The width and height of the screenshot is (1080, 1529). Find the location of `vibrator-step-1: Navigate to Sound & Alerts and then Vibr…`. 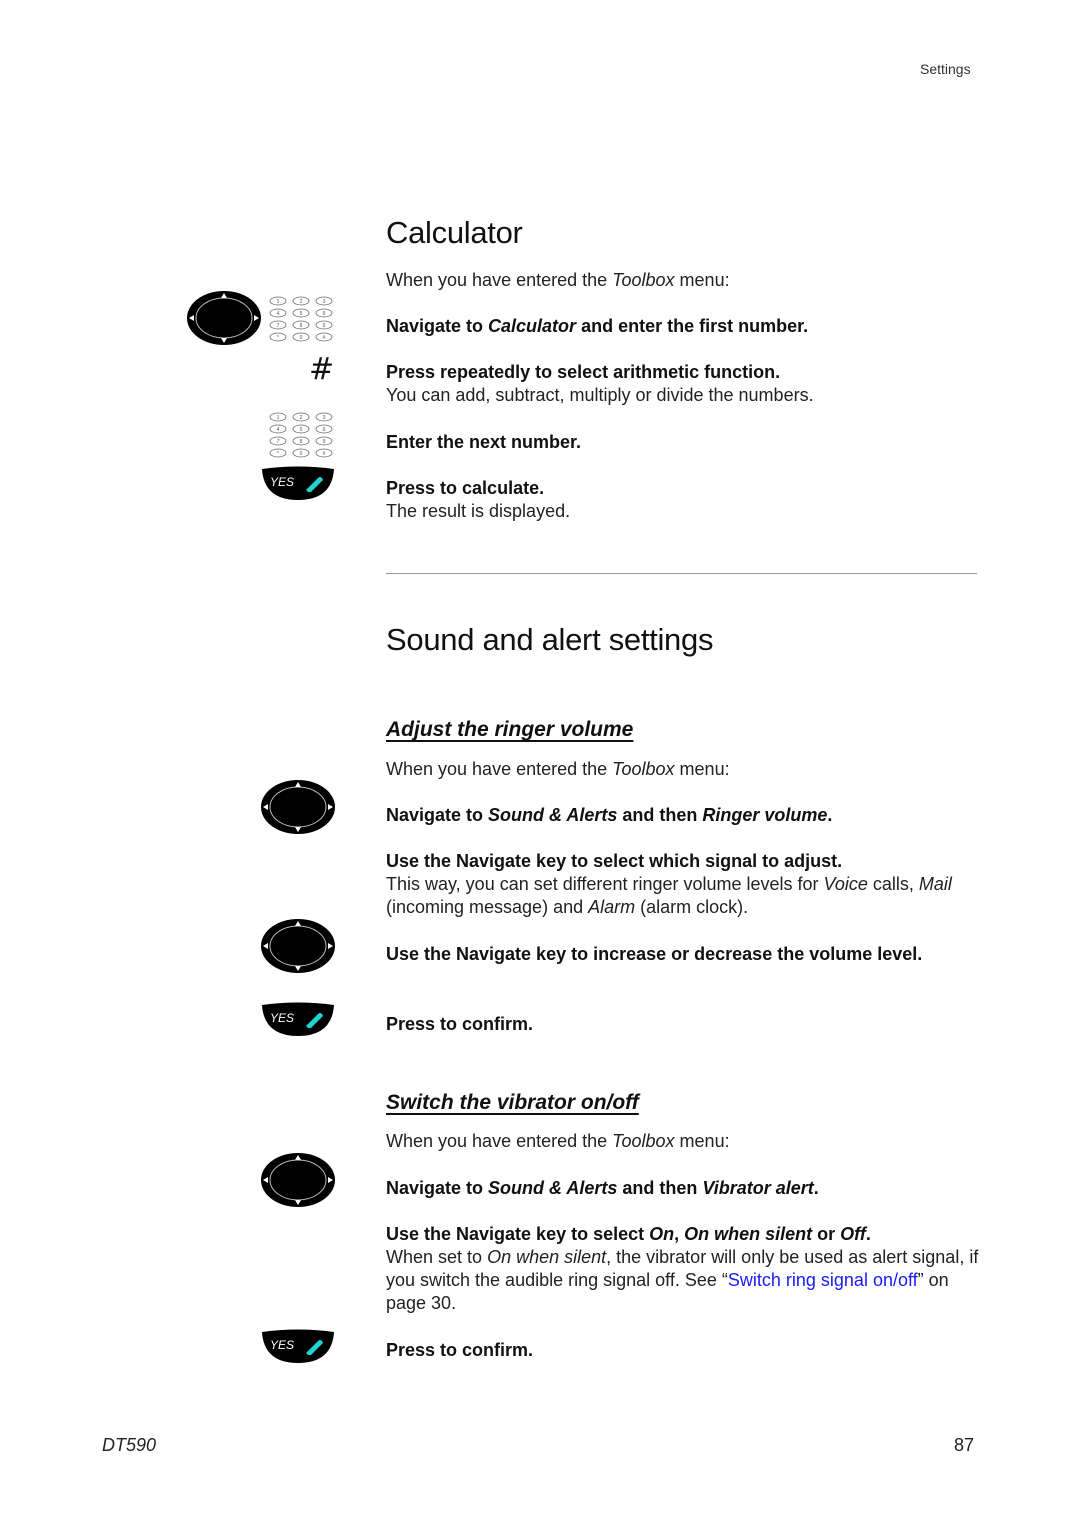

vibrator-step-1: Navigate to Sound & Alerts and then Vibr… is located at coordinates (602, 1188).